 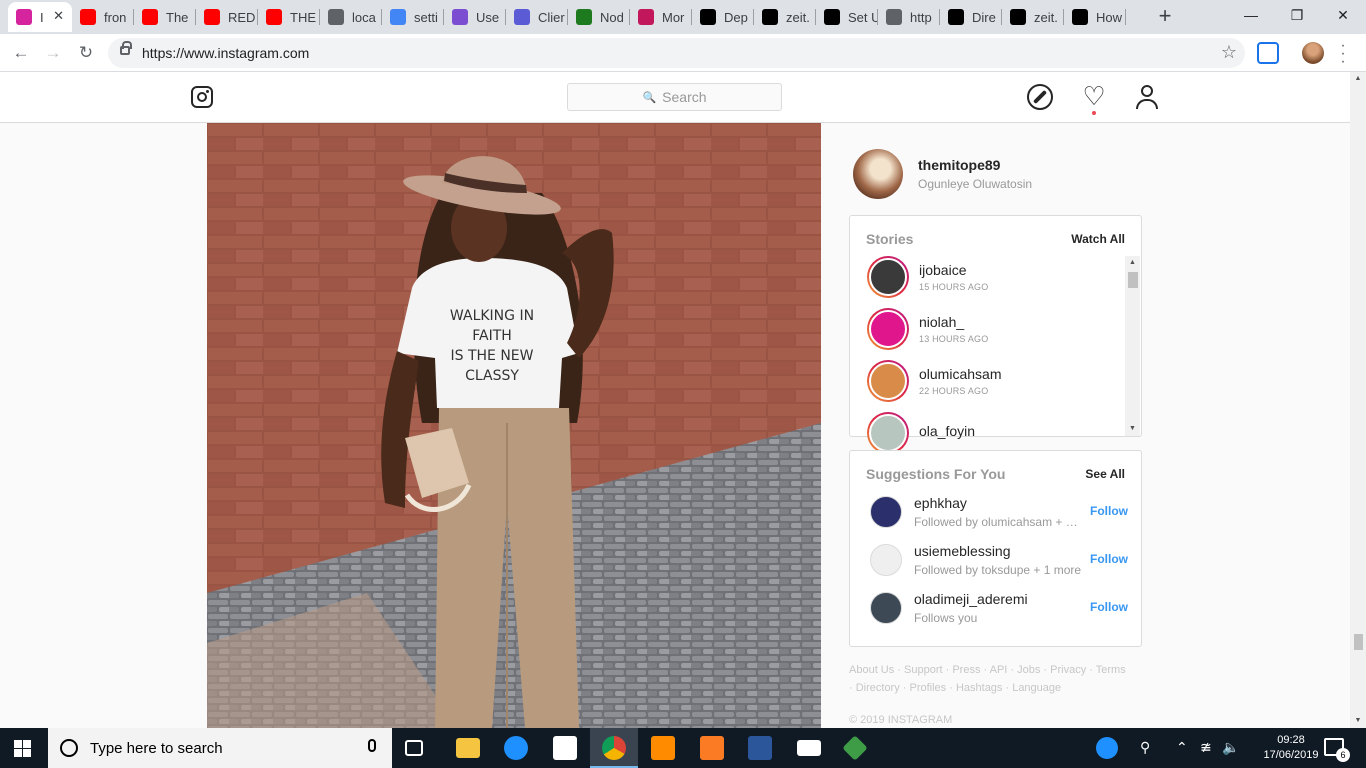 What do you see at coordinates (1107, 748) in the screenshot?
I see `help-icon` at bounding box center [1107, 748].